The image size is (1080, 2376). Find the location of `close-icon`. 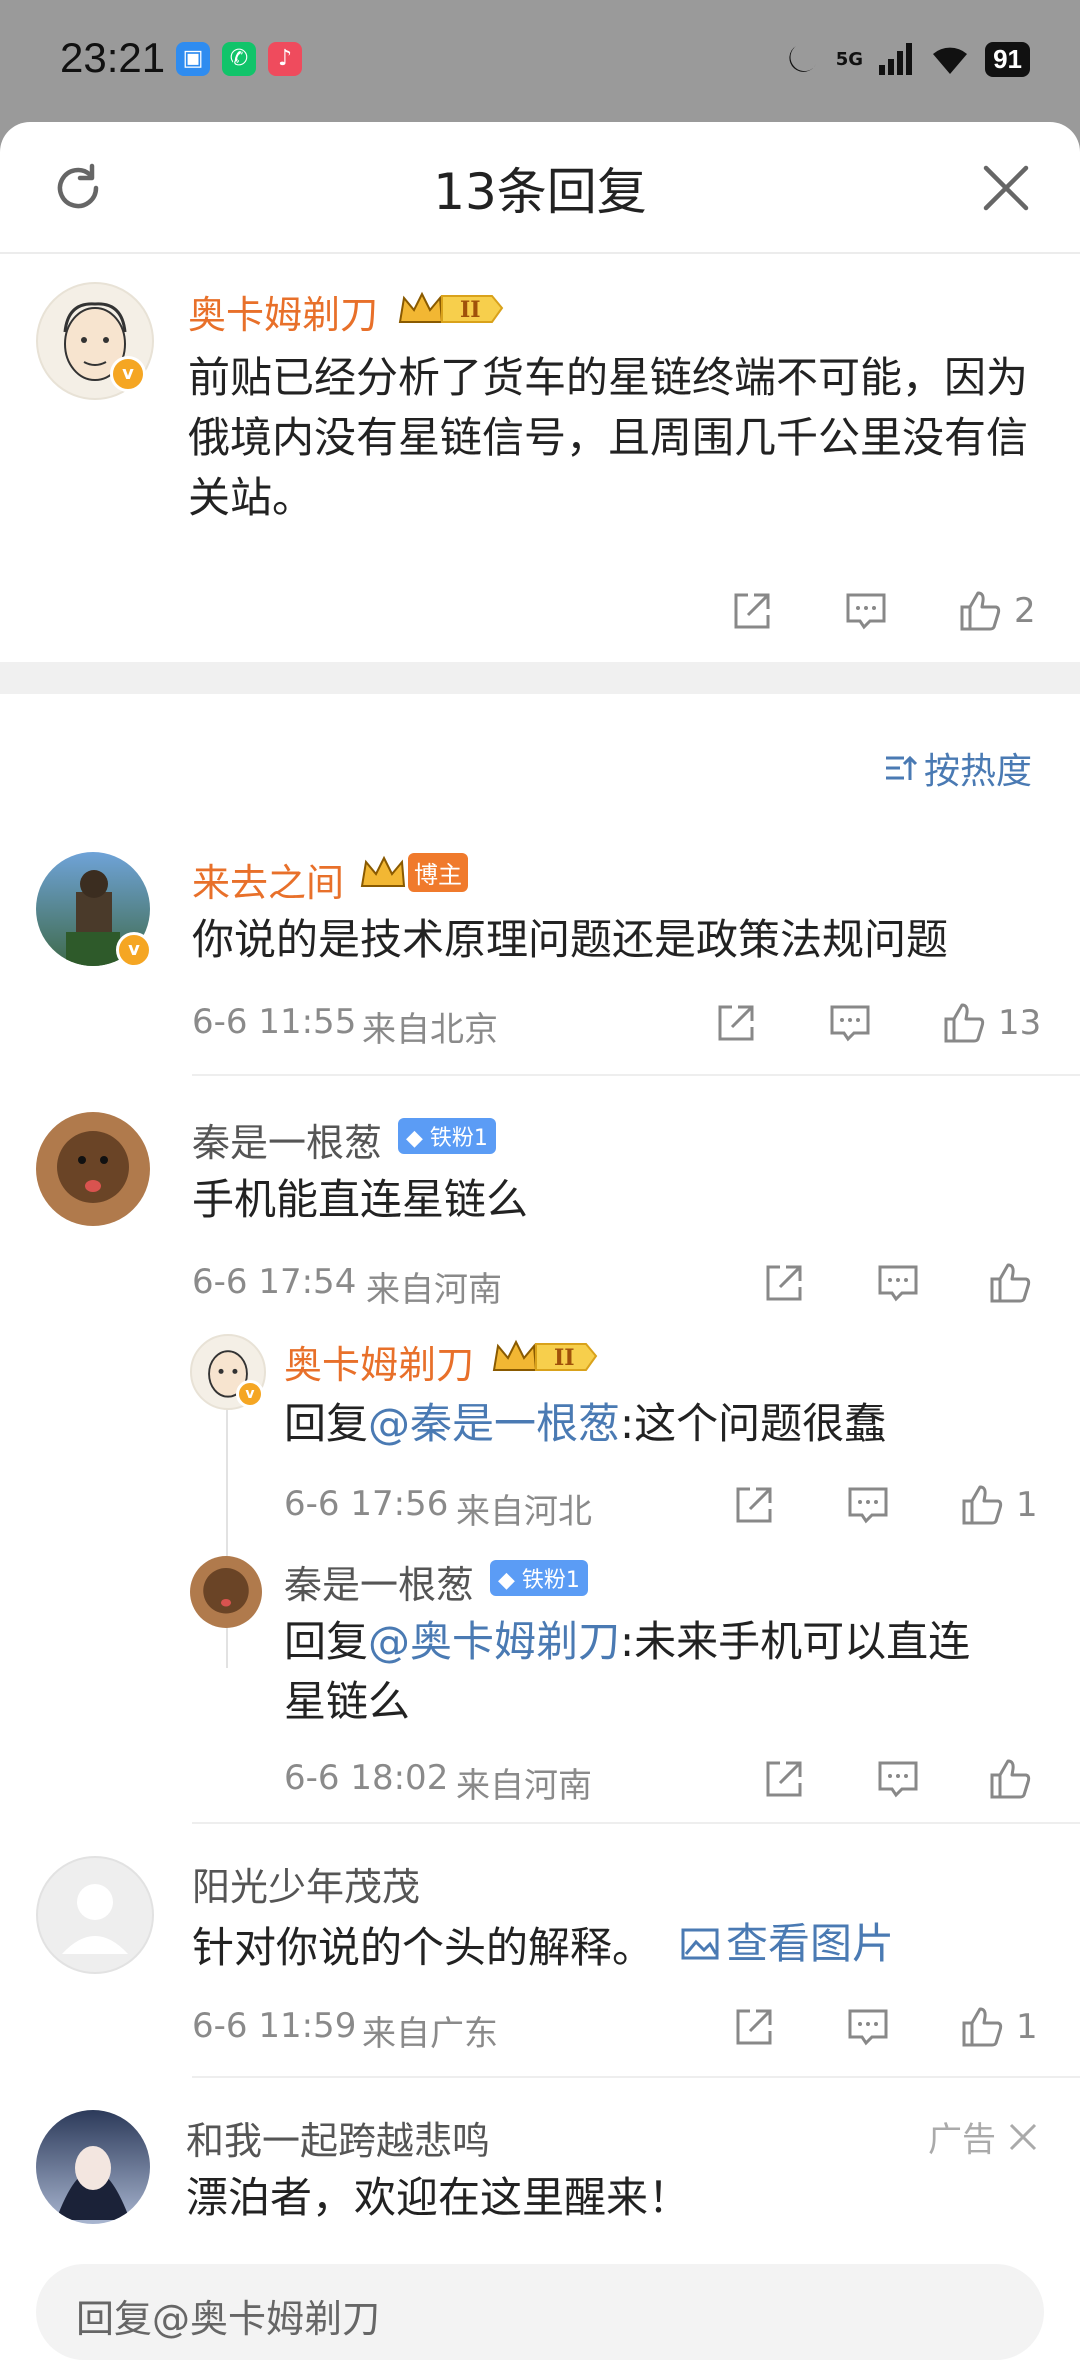

close-icon is located at coordinates (1006, 188).